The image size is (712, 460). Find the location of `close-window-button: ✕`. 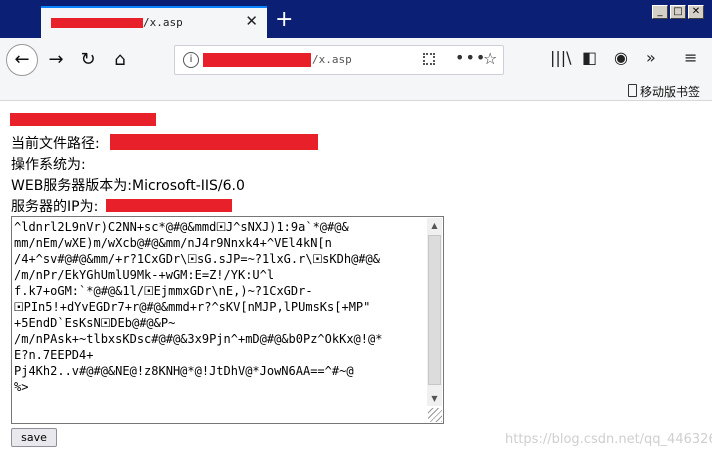

close-window-button: ✕ is located at coordinates (696, 12).